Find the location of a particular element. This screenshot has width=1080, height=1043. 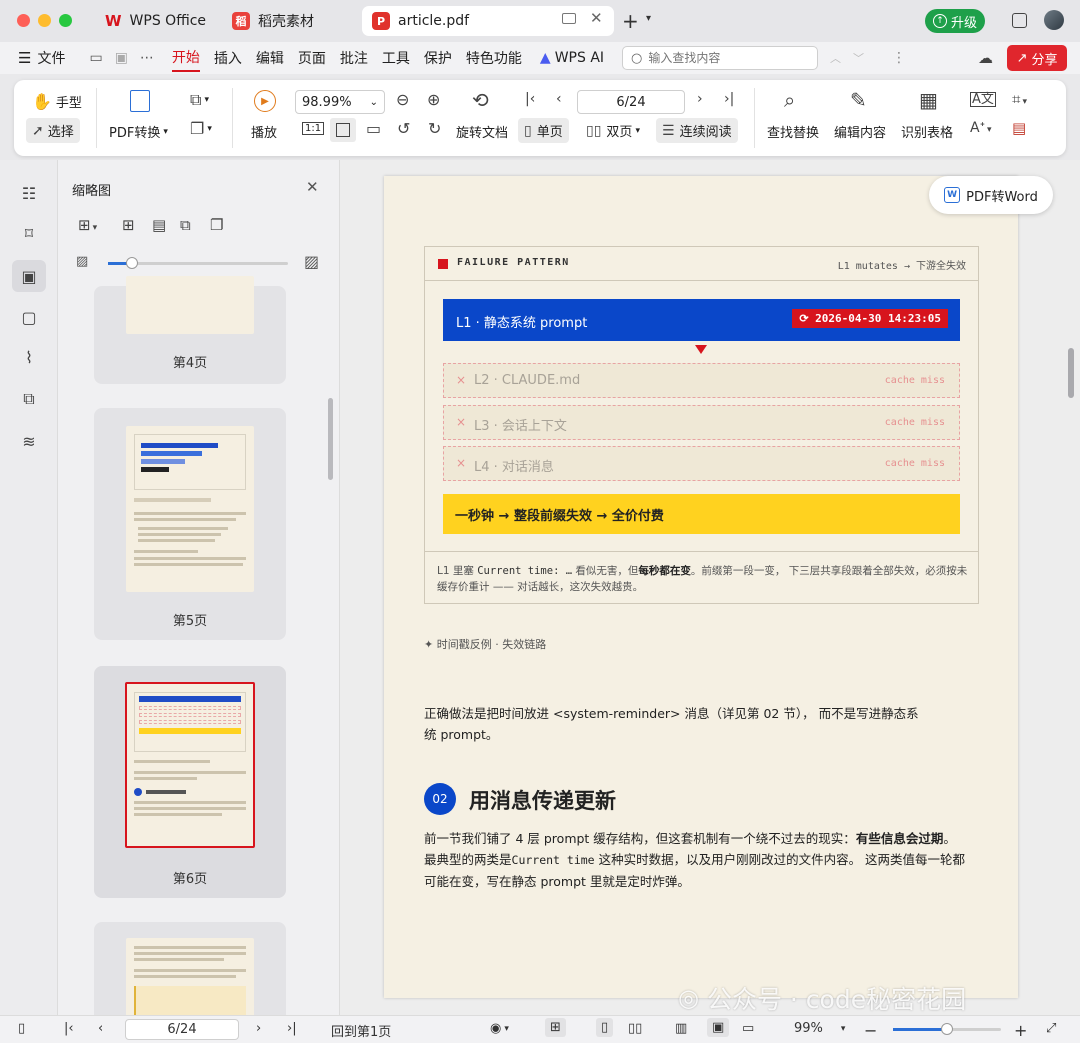

book-view-icon: ▥ is located at coordinates (681, 1028).